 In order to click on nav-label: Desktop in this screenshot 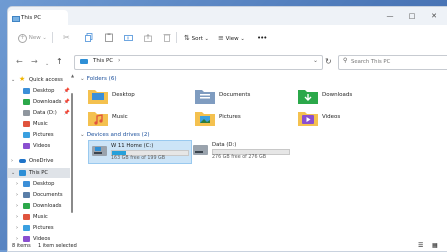, I will do `click(44, 184)`.